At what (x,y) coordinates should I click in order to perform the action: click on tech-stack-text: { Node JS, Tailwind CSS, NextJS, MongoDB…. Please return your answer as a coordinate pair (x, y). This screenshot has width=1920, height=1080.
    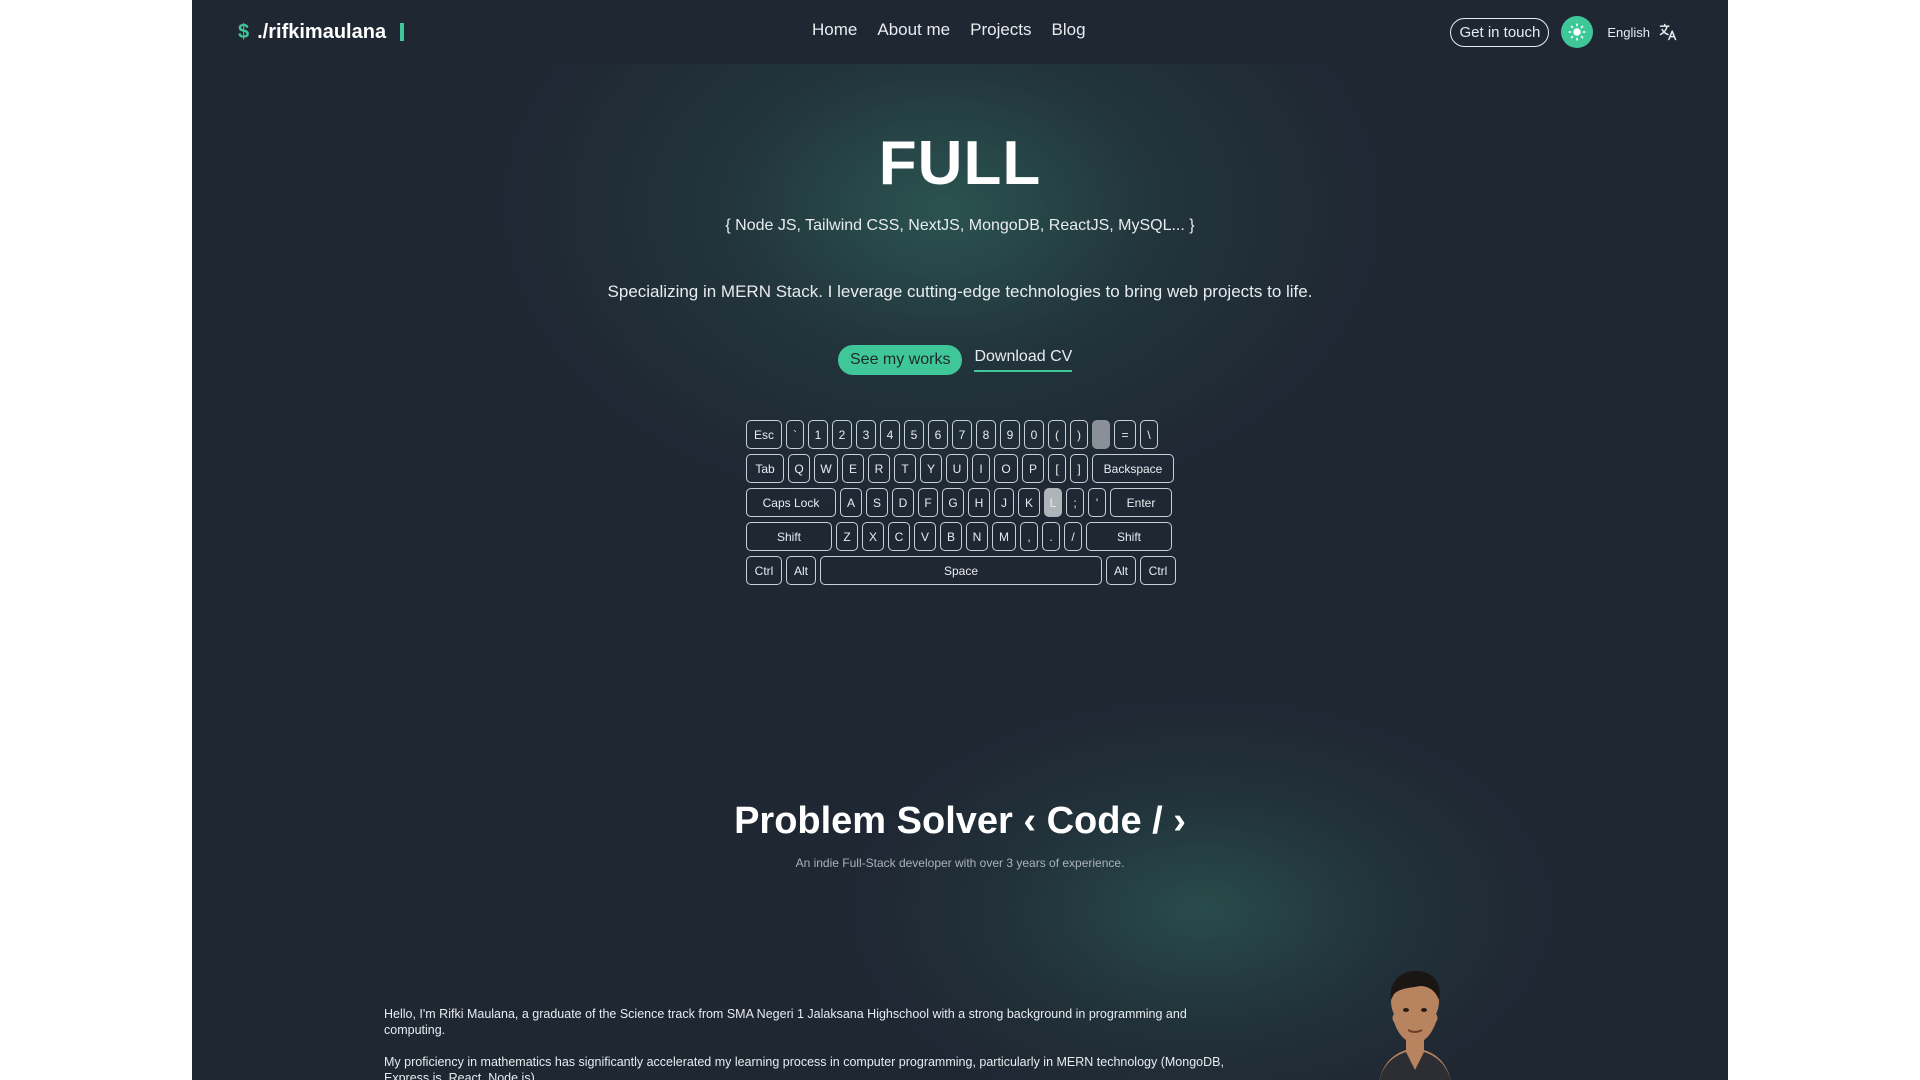
    Looking at the image, I should click on (960, 225).